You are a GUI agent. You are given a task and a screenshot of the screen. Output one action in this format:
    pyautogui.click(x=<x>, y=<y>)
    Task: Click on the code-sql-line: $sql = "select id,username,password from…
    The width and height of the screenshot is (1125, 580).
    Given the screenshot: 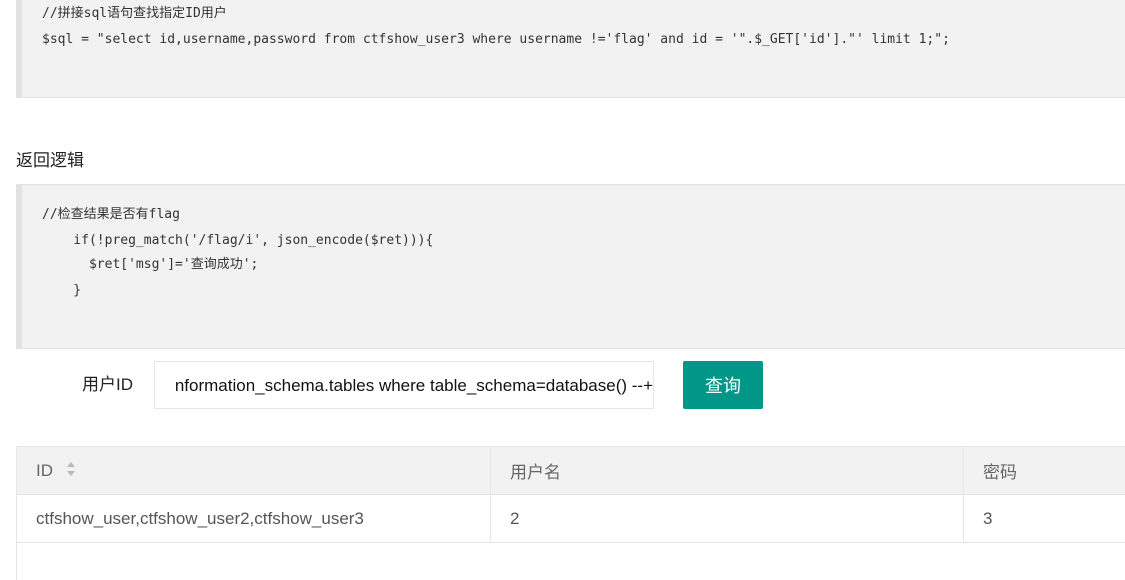 What is the action you would take?
    pyautogui.click(x=496, y=39)
    